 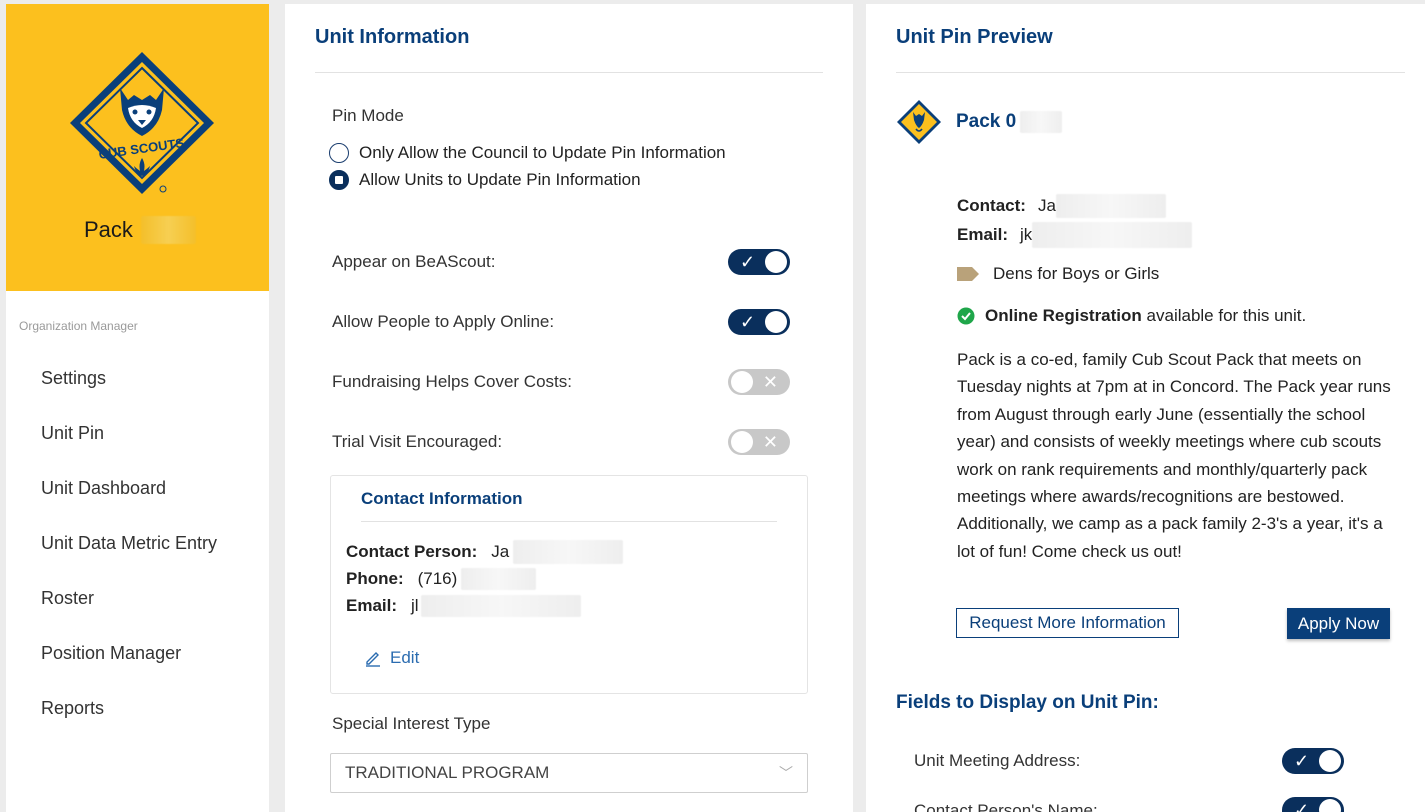 I want to click on sidebar-pack-name: Pack, so click(x=140, y=230).